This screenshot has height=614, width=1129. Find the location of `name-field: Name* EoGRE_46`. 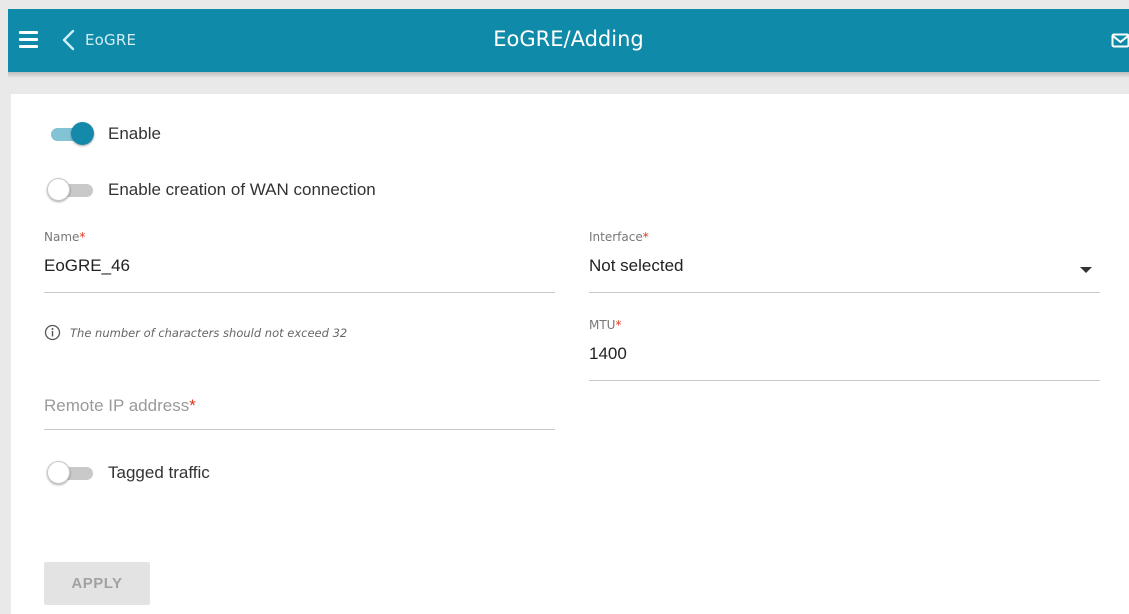

name-field: Name* EoGRE_46 is located at coordinates (299, 261).